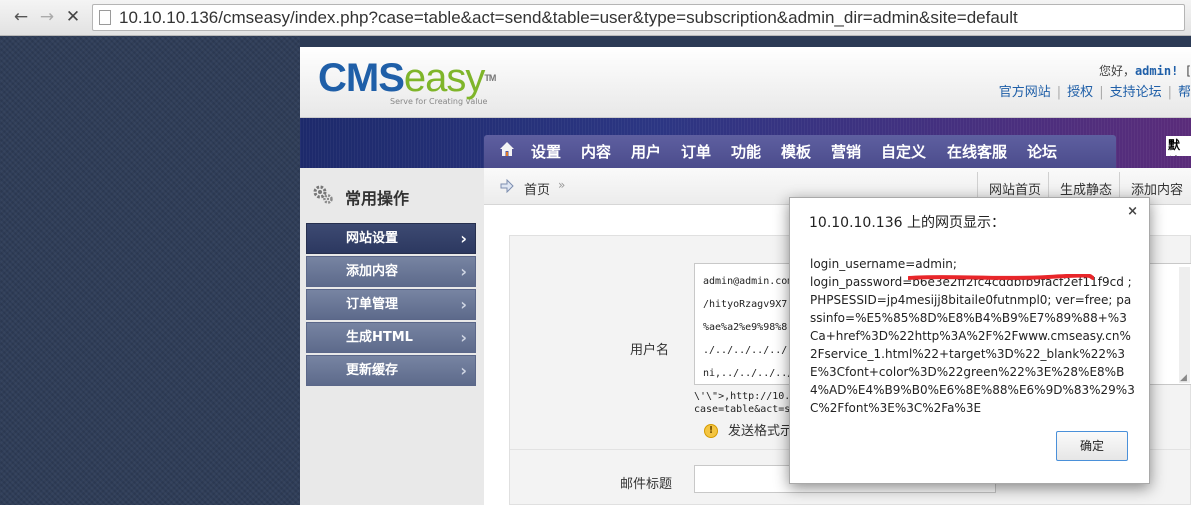  What do you see at coordinates (1001, 277) in the screenshot?
I see `redaction-scribble` at bounding box center [1001, 277].